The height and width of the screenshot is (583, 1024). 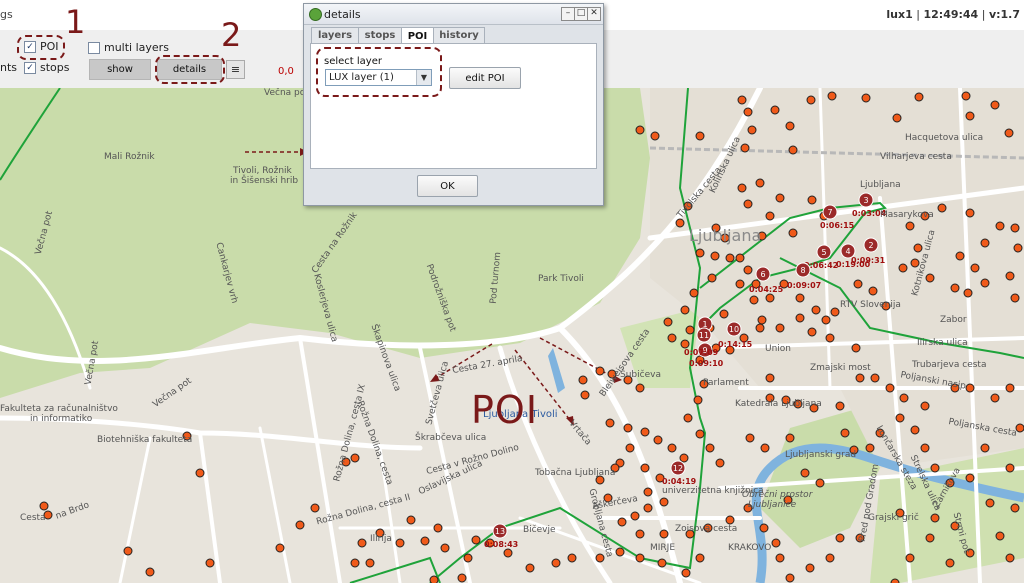 I want to click on tab-history: history, so click(x=459, y=35).